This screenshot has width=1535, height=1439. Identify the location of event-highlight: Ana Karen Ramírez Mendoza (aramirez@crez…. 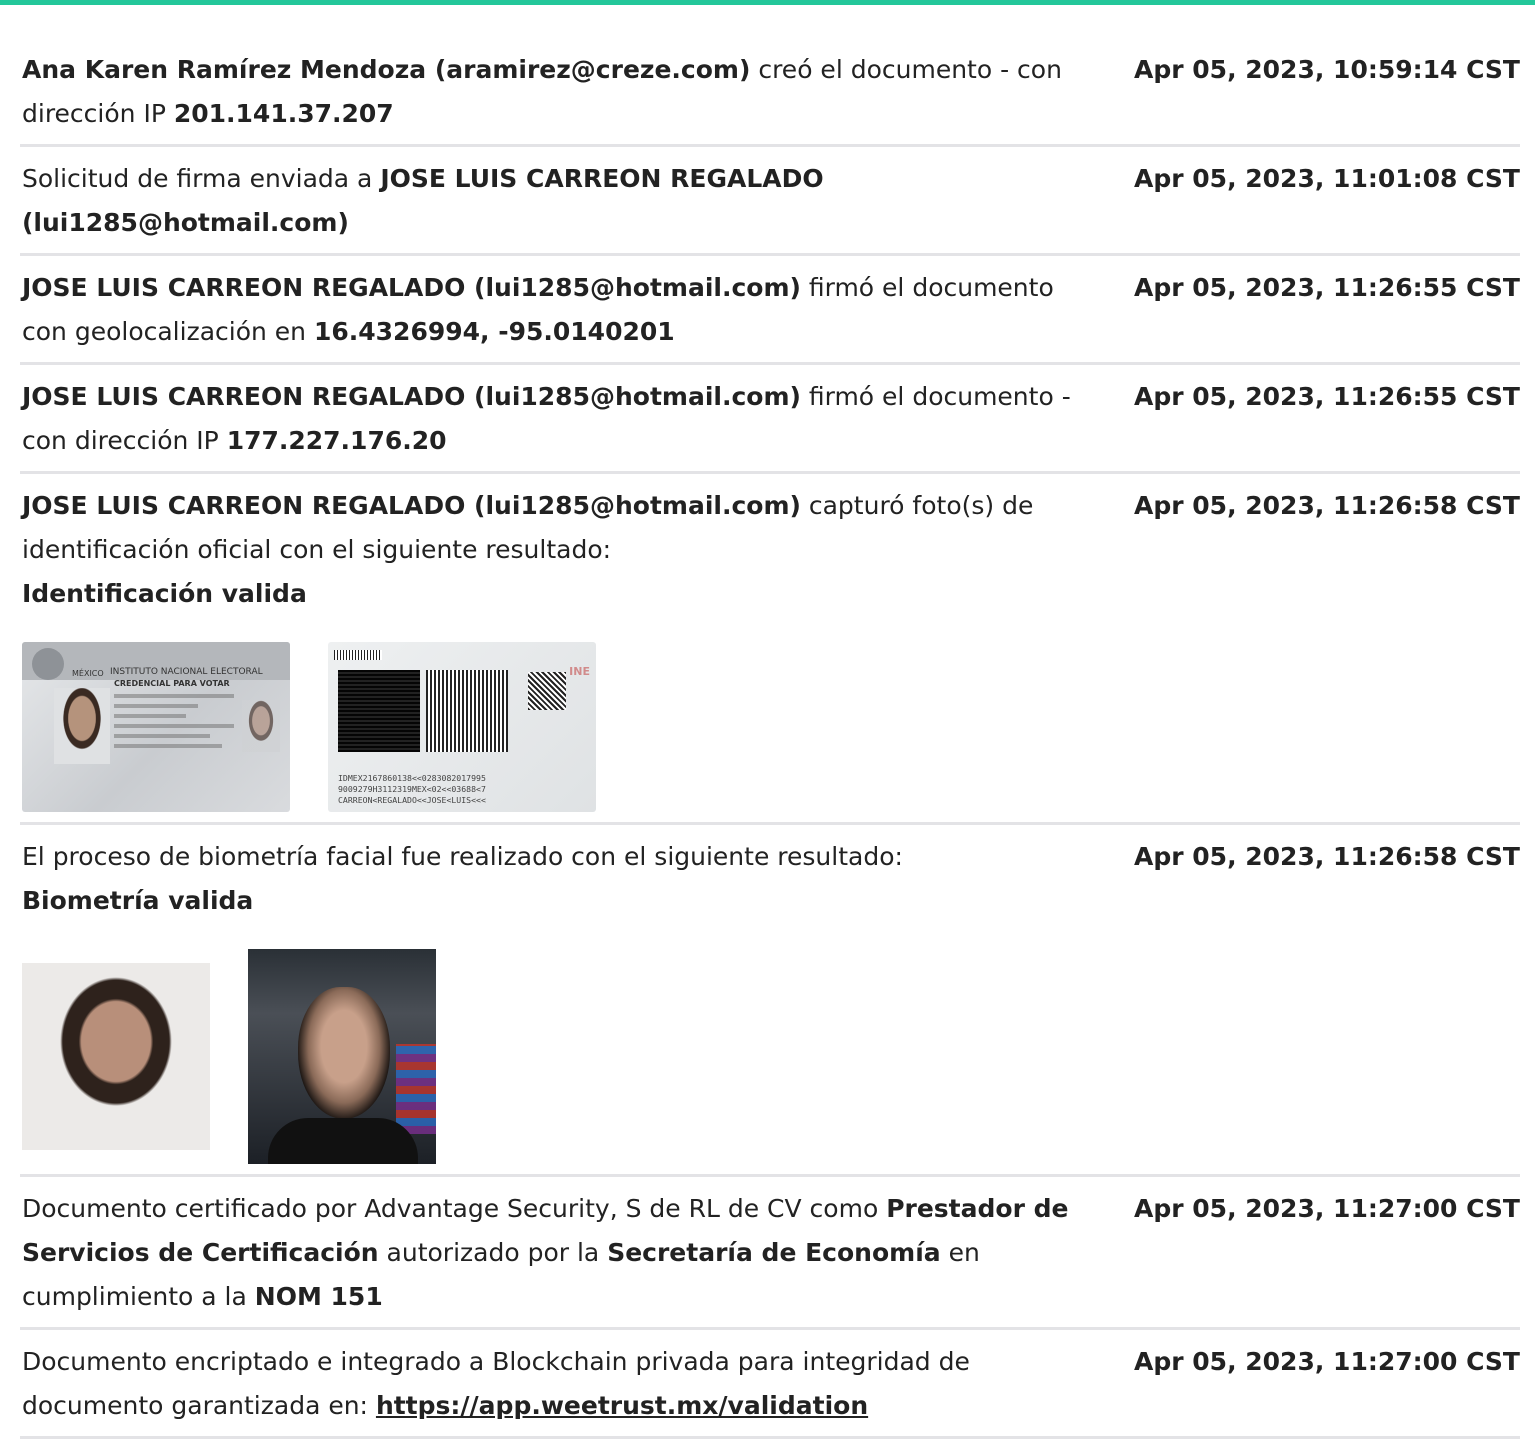
(386, 69).